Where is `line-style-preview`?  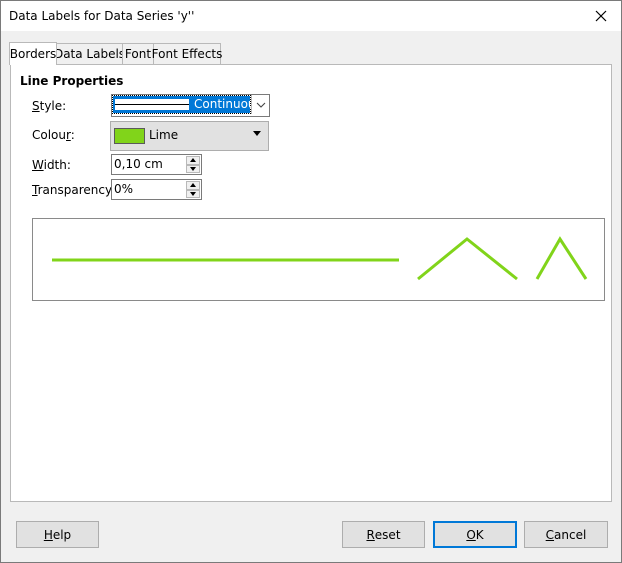 line-style-preview is located at coordinates (152, 104).